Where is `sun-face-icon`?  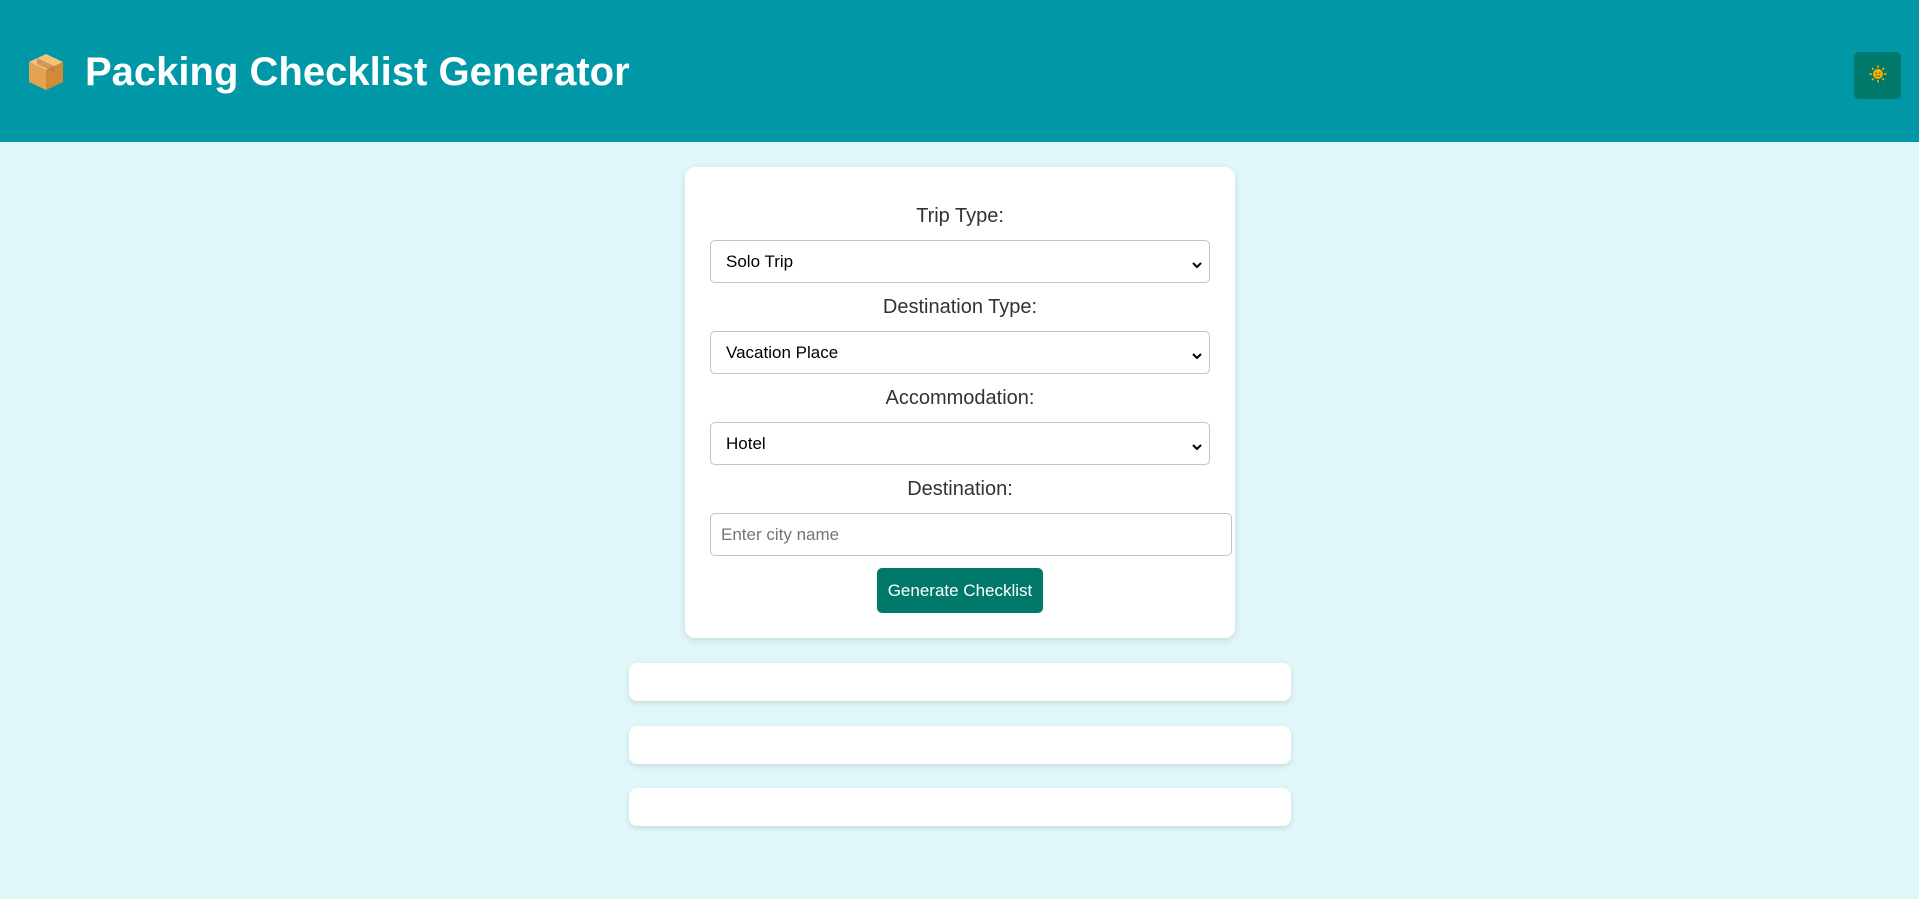
sun-face-icon is located at coordinates (1878, 75).